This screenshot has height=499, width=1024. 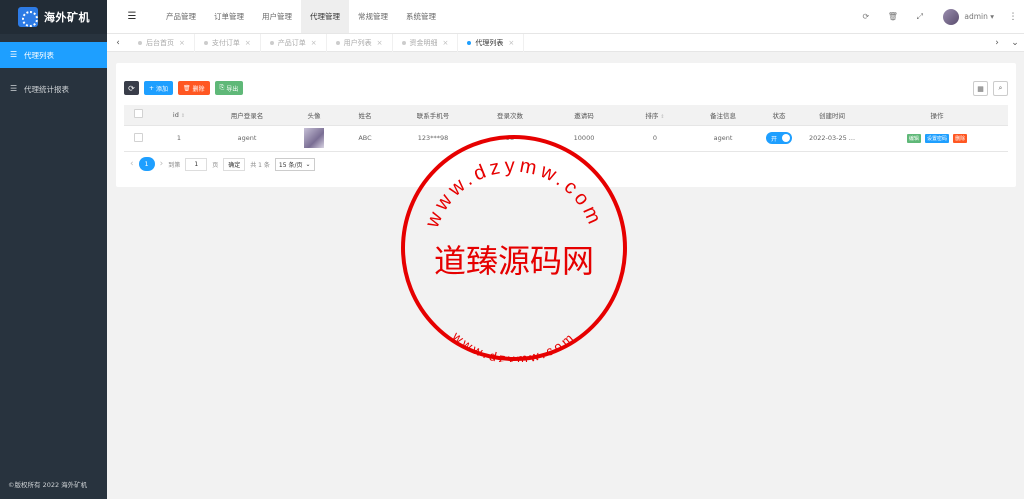 What do you see at coordinates (1015, 43) in the screenshot?
I see `chevron-down-icon: ⌄` at bounding box center [1015, 43].